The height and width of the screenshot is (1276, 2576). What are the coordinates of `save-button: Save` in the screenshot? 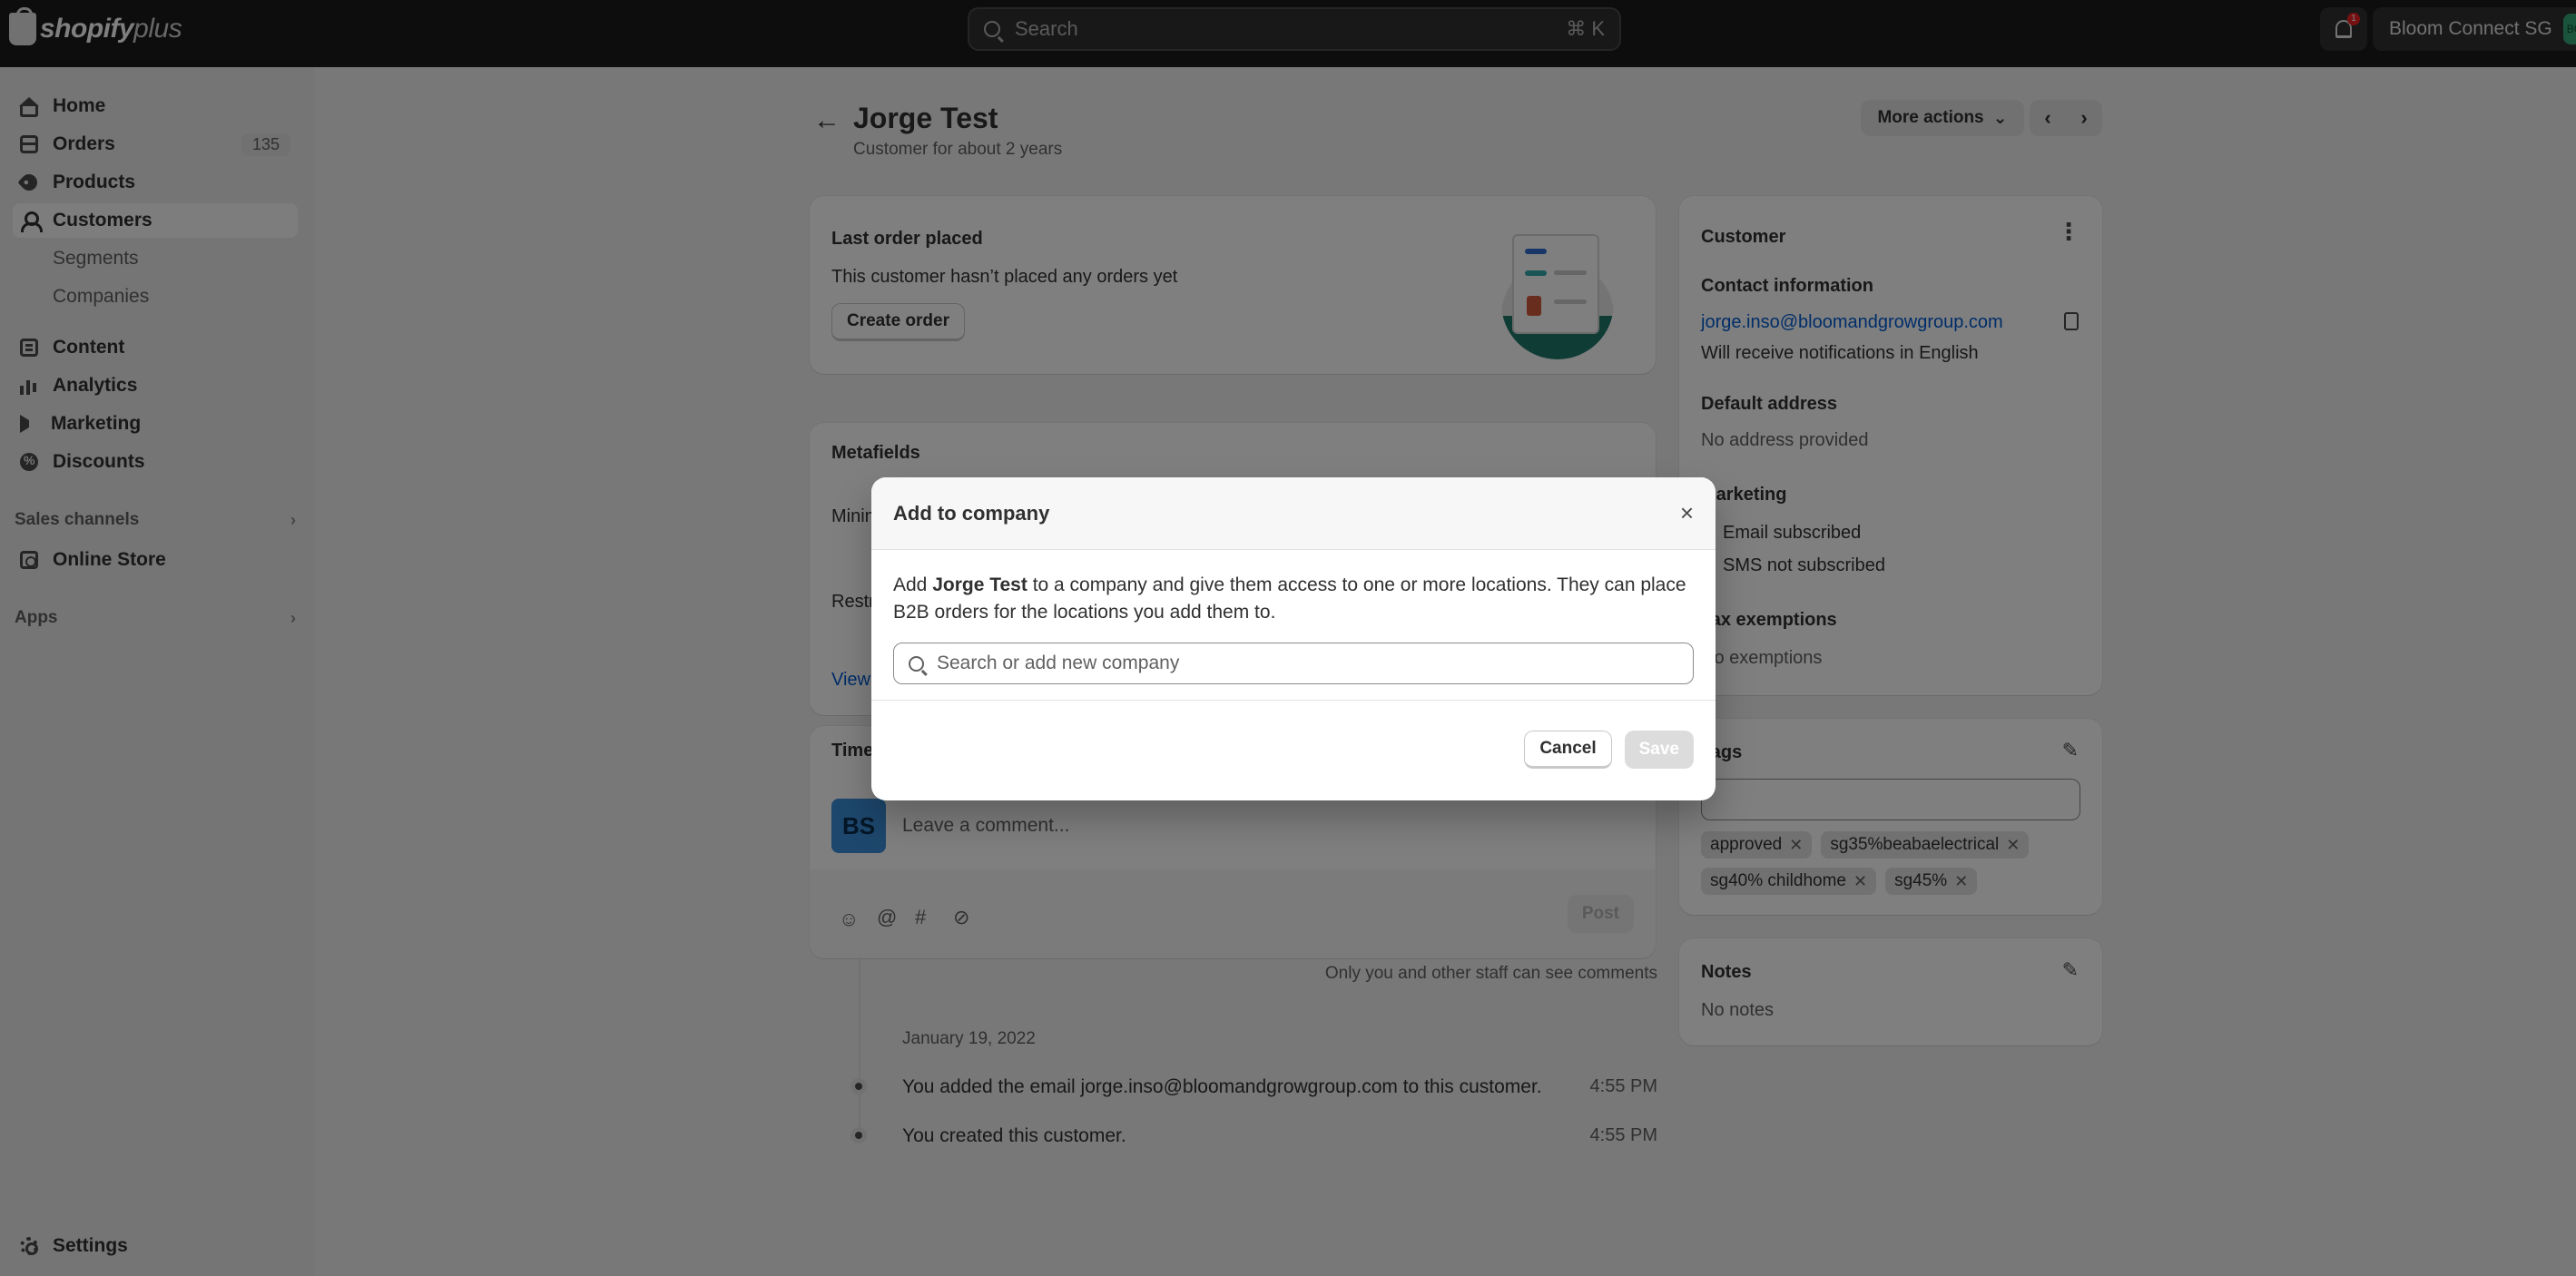 It's located at (1659, 750).